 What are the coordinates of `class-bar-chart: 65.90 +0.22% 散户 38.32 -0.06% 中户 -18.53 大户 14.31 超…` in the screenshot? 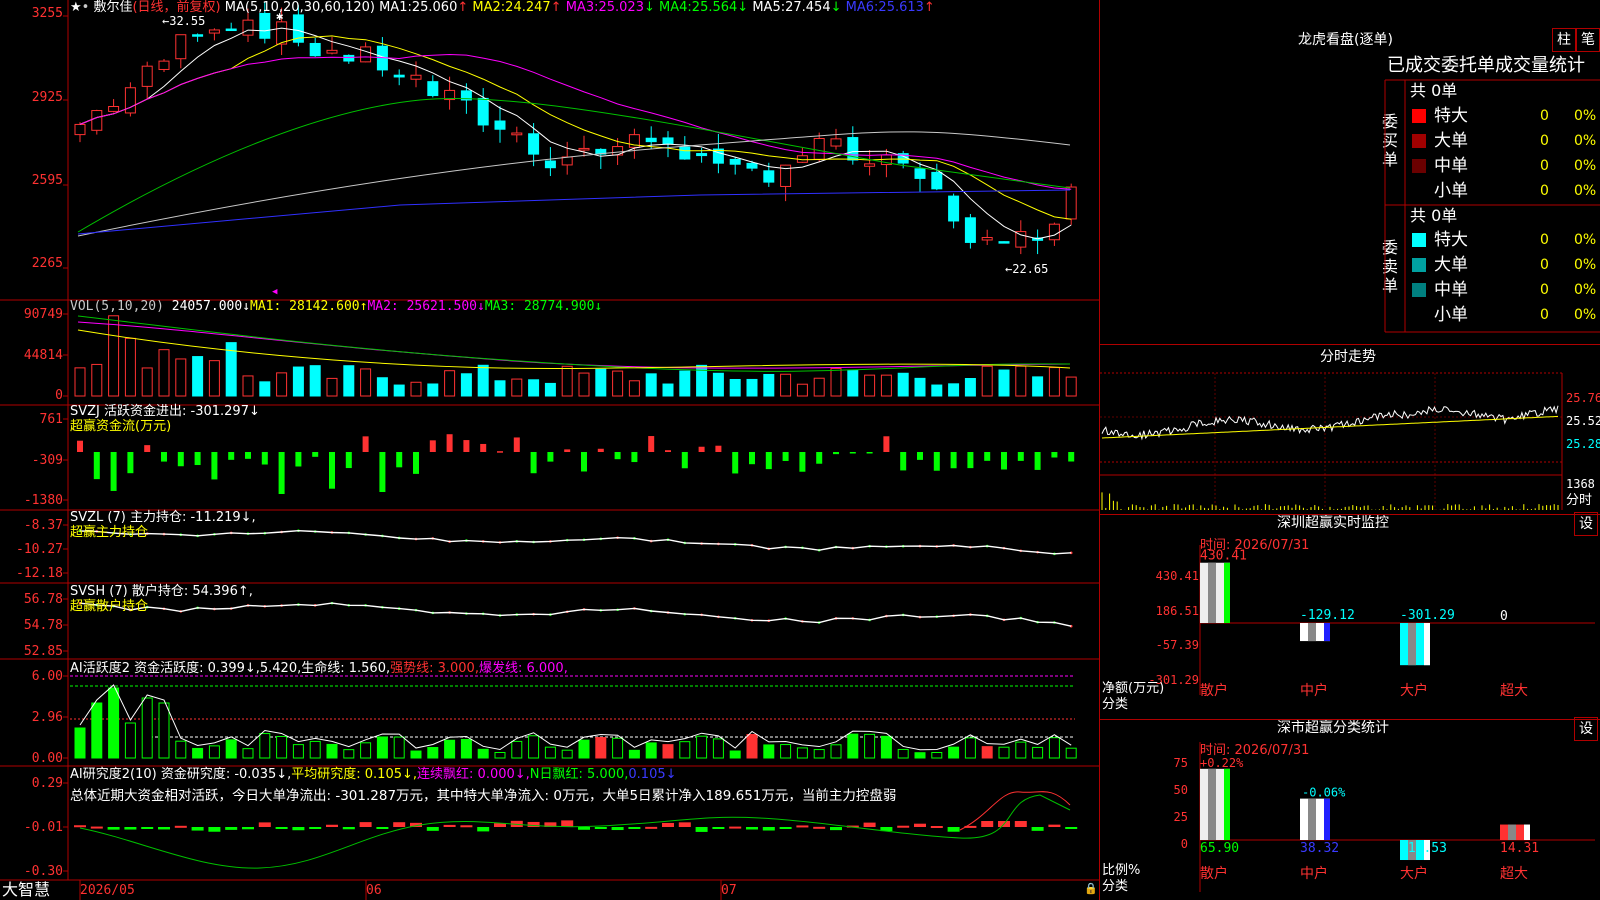 It's located at (1397, 817).